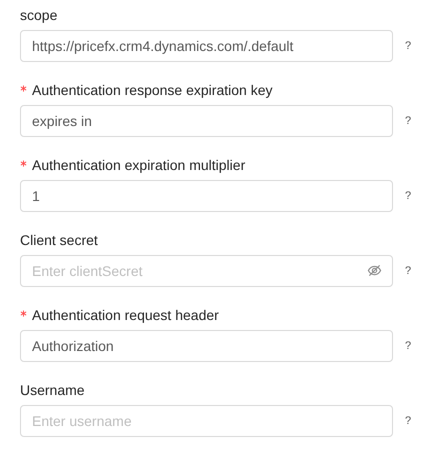  What do you see at coordinates (59, 240) in the screenshot?
I see `field-label: Client secret` at bounding box center [59, 240].